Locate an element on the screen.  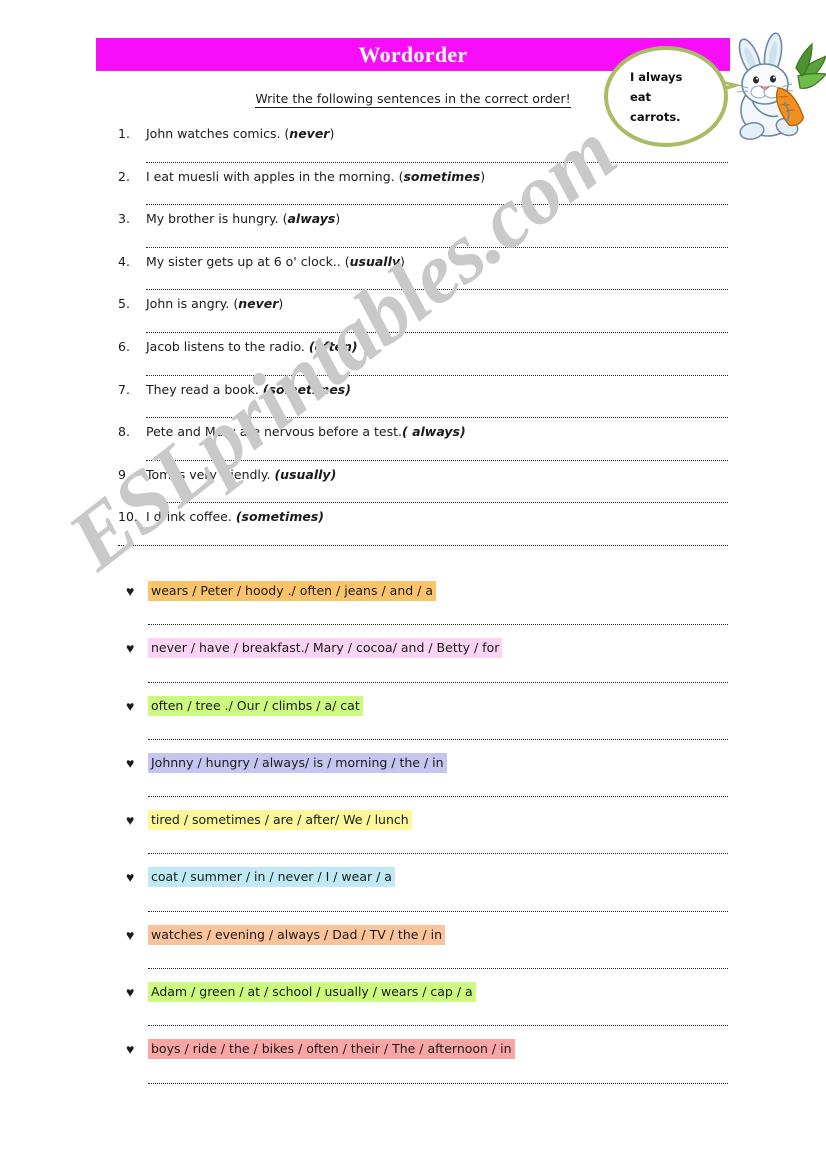
speech-bubble-line-3: carrots. is located at coordinates (655, 117).